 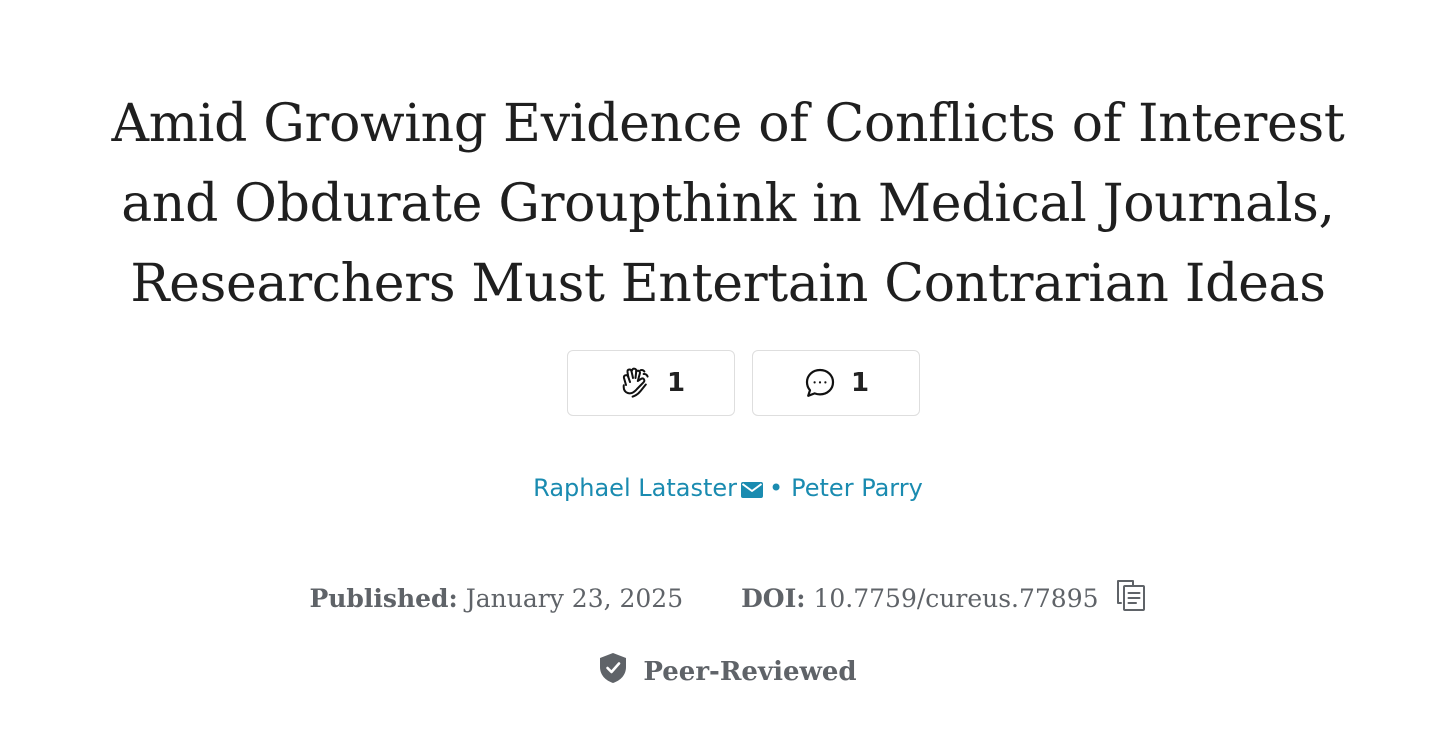 What do you see at coordinates (773, 598) in the screenshot?
I see `doi-label: DOI:` at bounding box center [773, 598].